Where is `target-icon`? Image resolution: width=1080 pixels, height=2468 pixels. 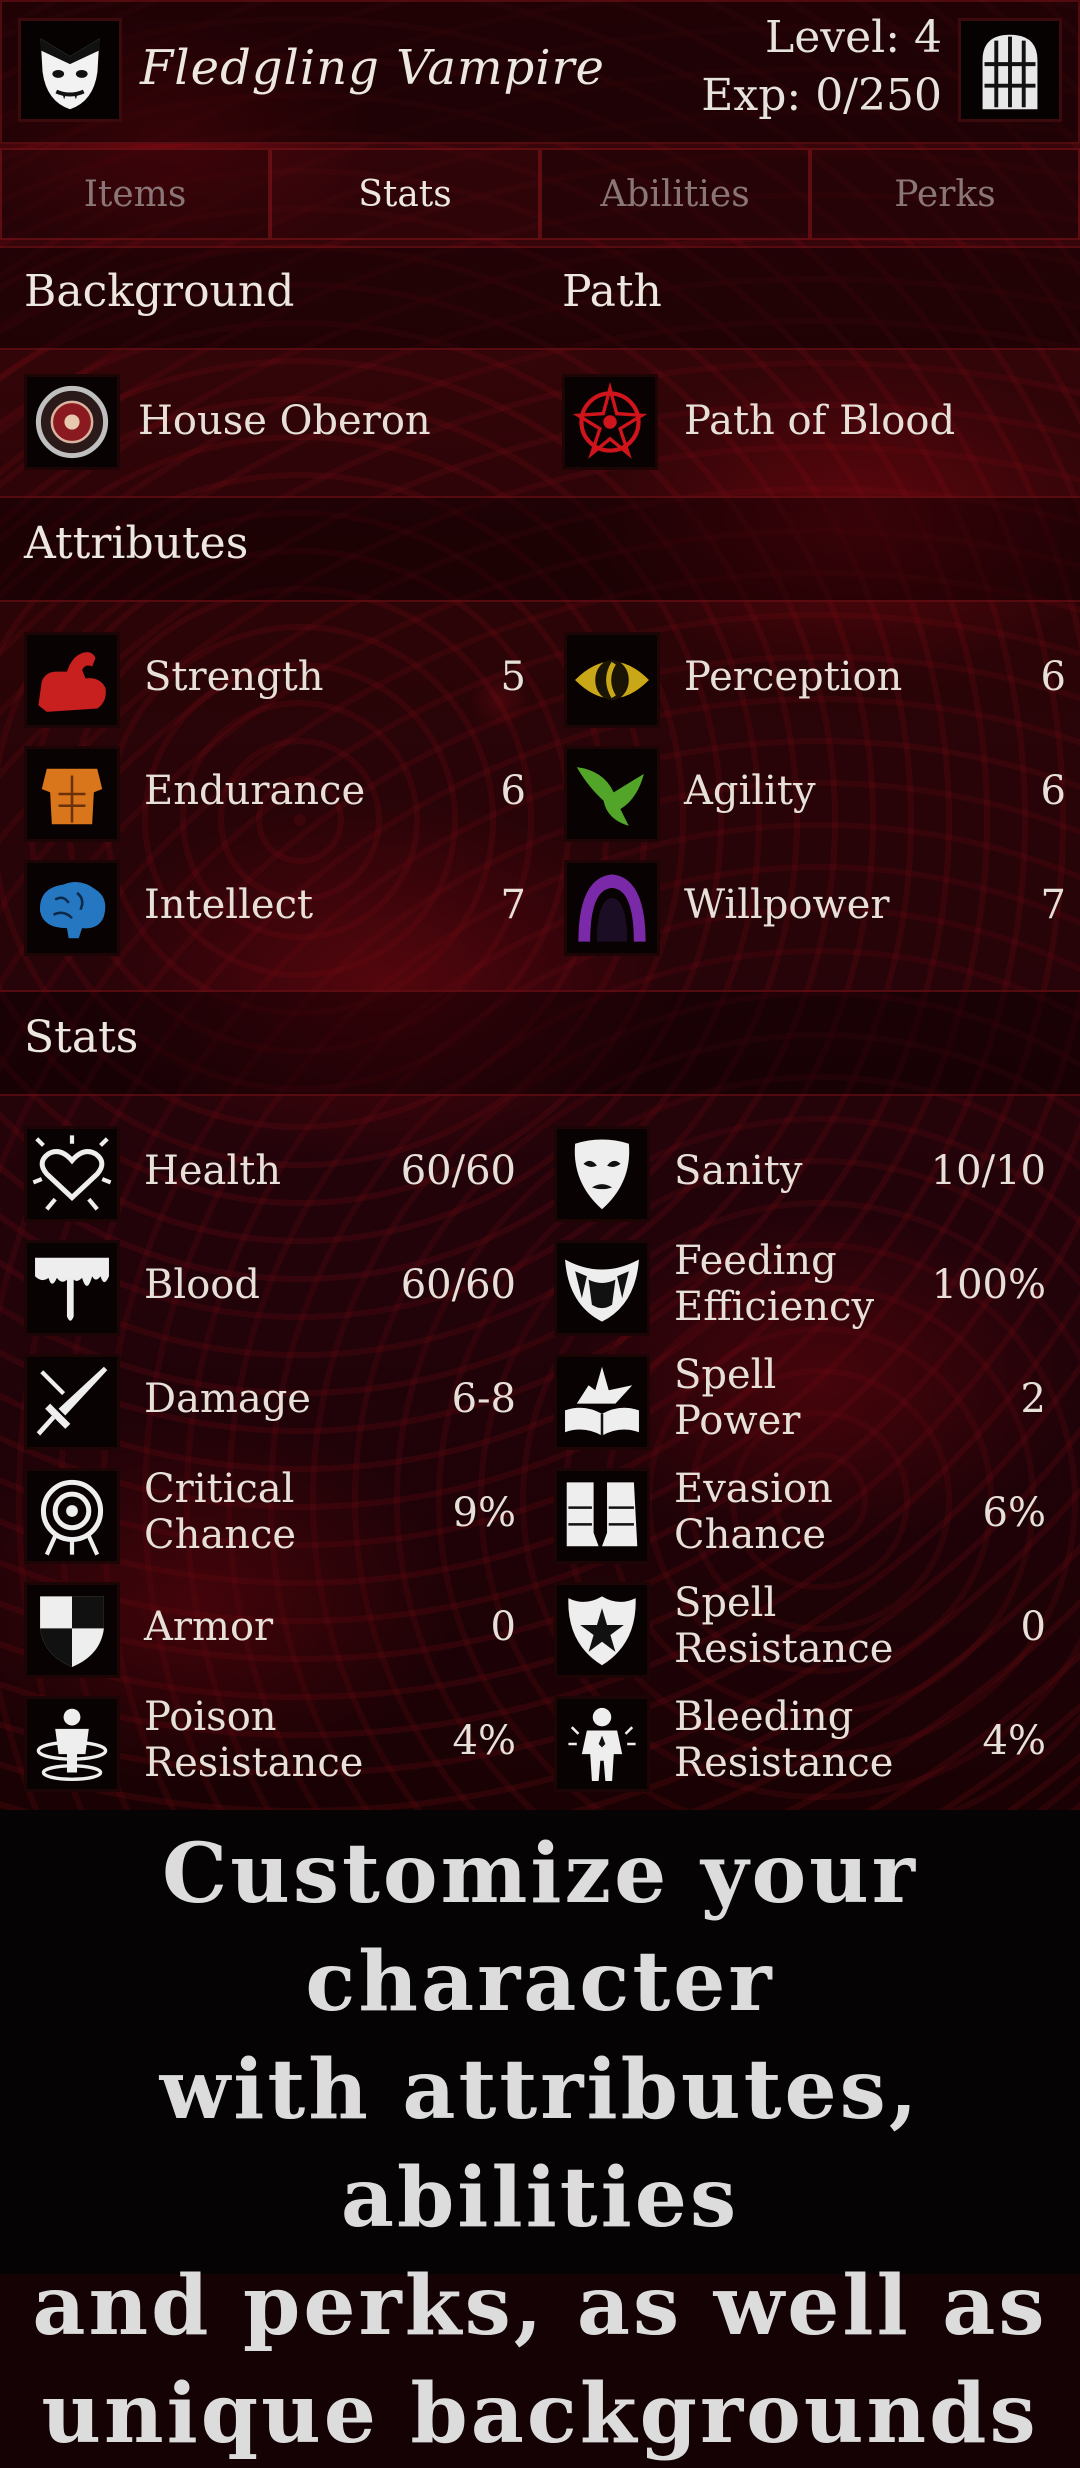 target-icon is located at coordinates (72, 1517).